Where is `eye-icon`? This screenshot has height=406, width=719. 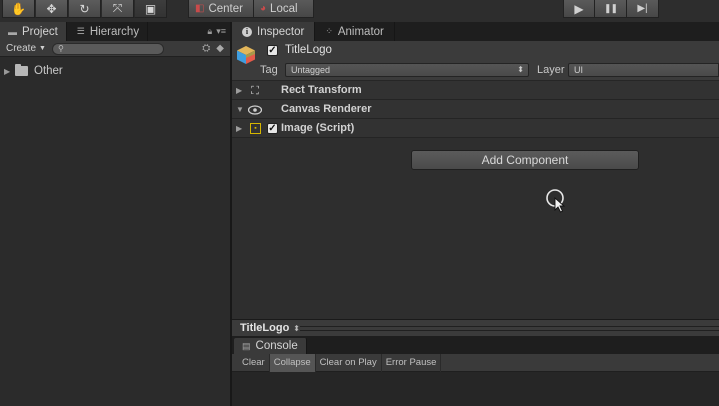 eye-icon is located at coordinates (255, 110).